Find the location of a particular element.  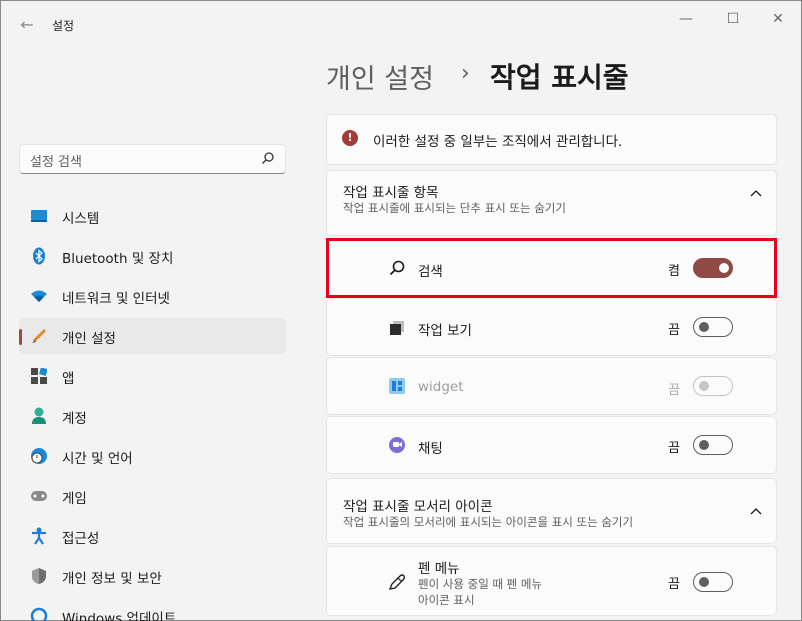

sidebar-item-system: 시스템 is located at coordinates (152, 216).